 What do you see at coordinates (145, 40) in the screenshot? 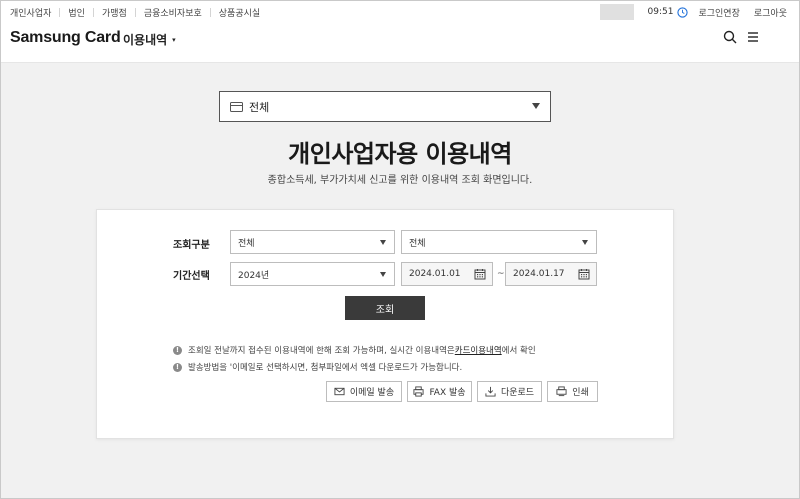
I see `menu-title-label: 이용내역` at bounding box center [145, 40].